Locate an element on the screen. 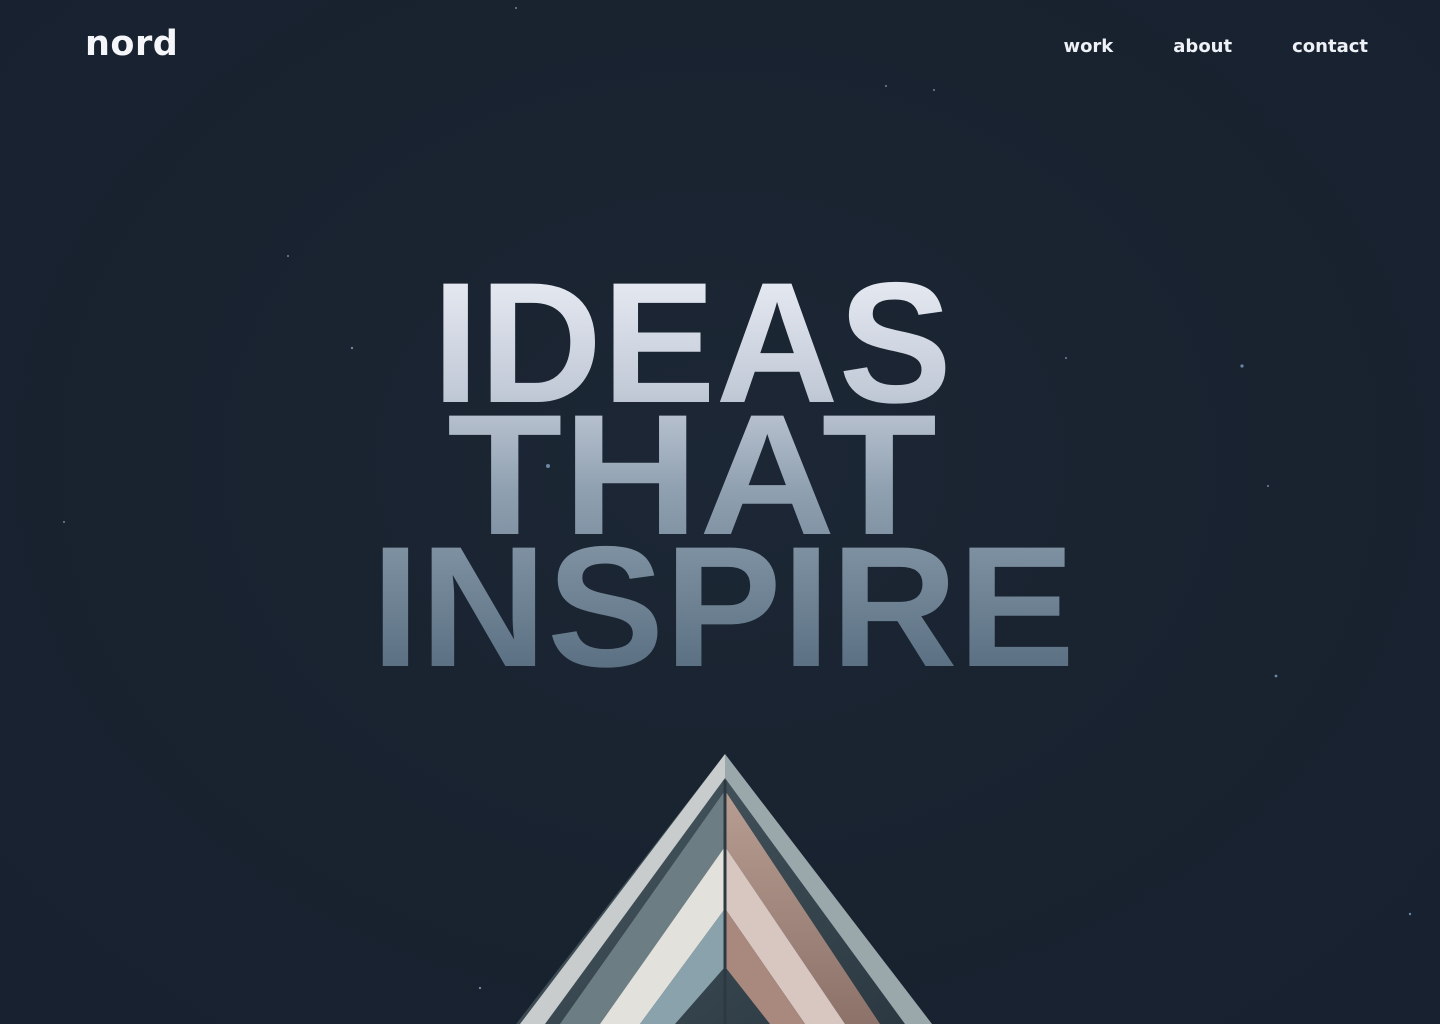  hero-line-inspire: INSPIRE is located at coordinates (723, 607).